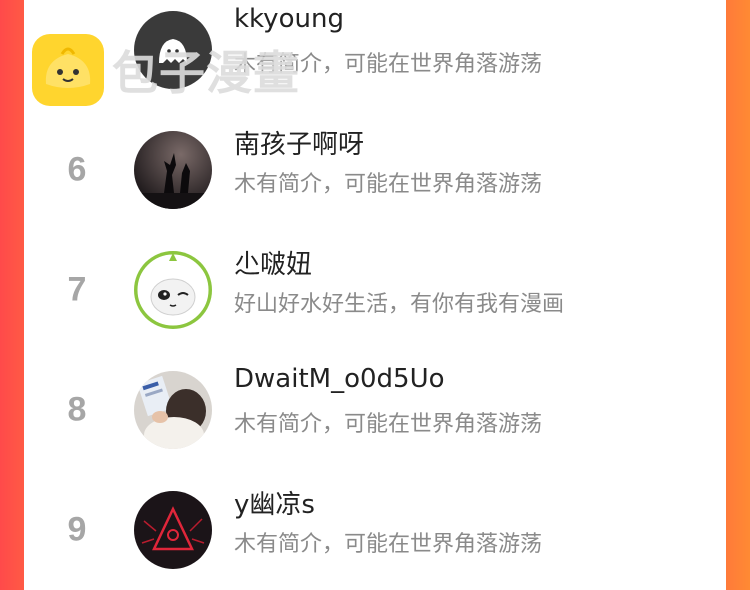 This screenshot has width=750, height=590. I want to click on dancers-photo-icon, so click(173, 170).